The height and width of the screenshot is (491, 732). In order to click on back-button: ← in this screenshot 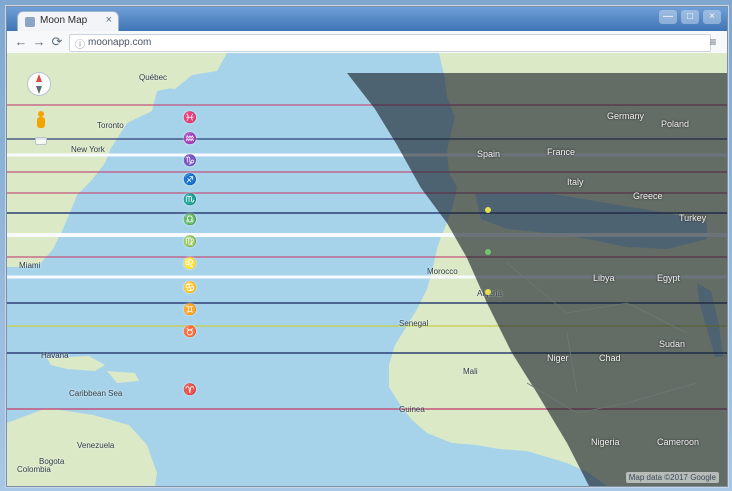, I will do `click(21, 42)`.